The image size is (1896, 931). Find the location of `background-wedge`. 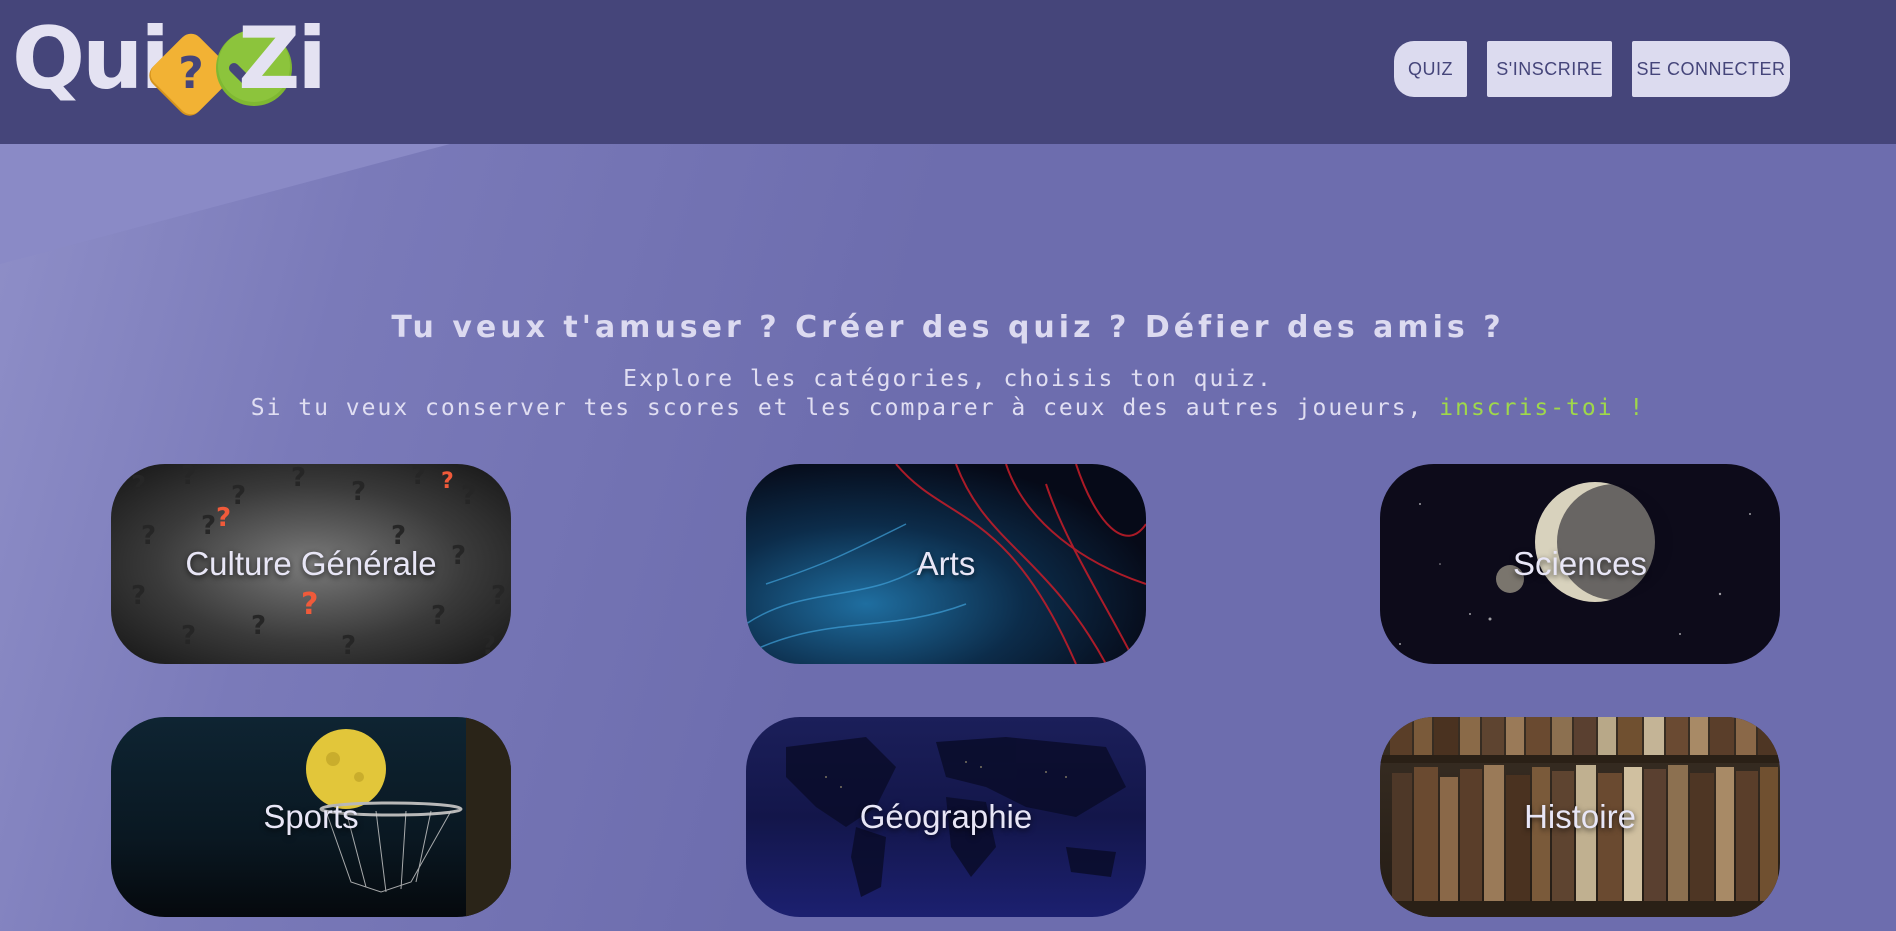

background-wedge is located at coordinates (225, 204).